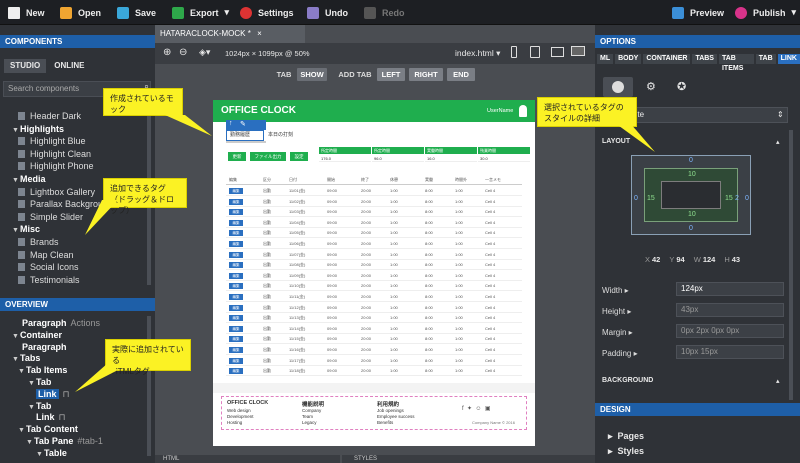 The width and height of the screenshot is (800, 463). Describe the element at coordinates (791, 265) in the screenshot. I see `options-scrollbar` at that location.